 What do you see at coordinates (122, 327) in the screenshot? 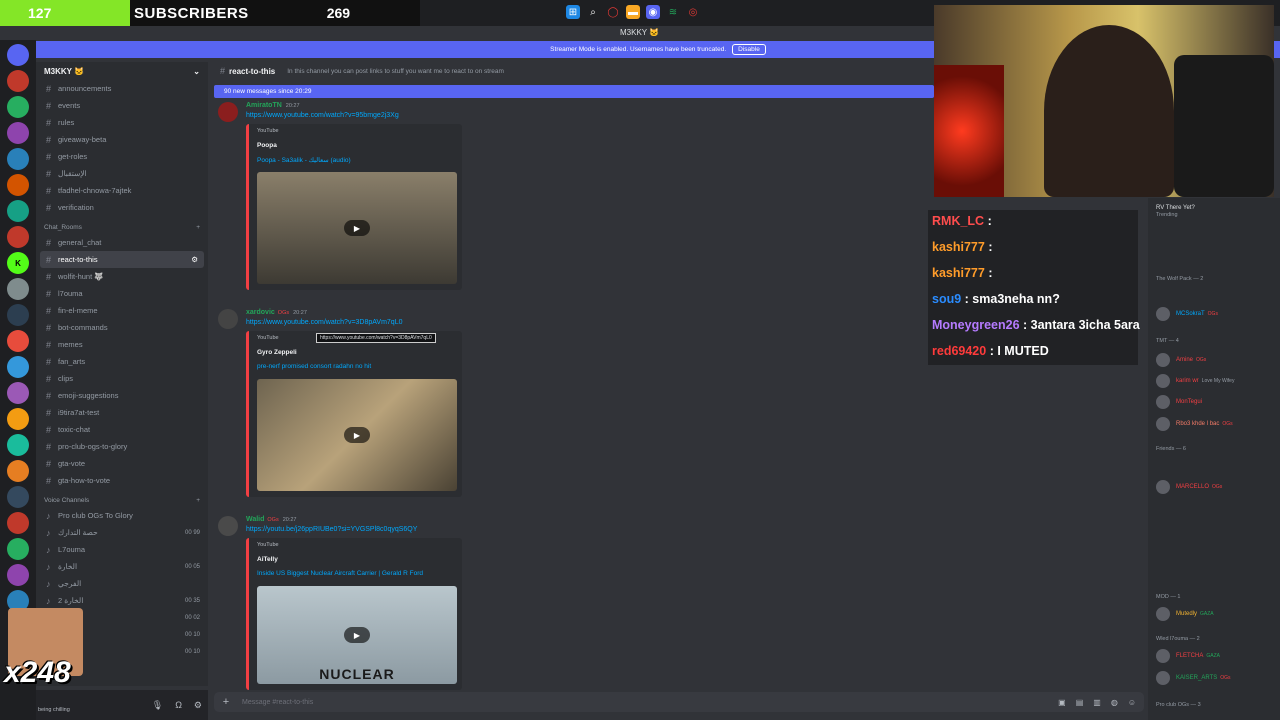
I see `channel-bot-commands: # bot-commands` at bounding box center [122, 327].